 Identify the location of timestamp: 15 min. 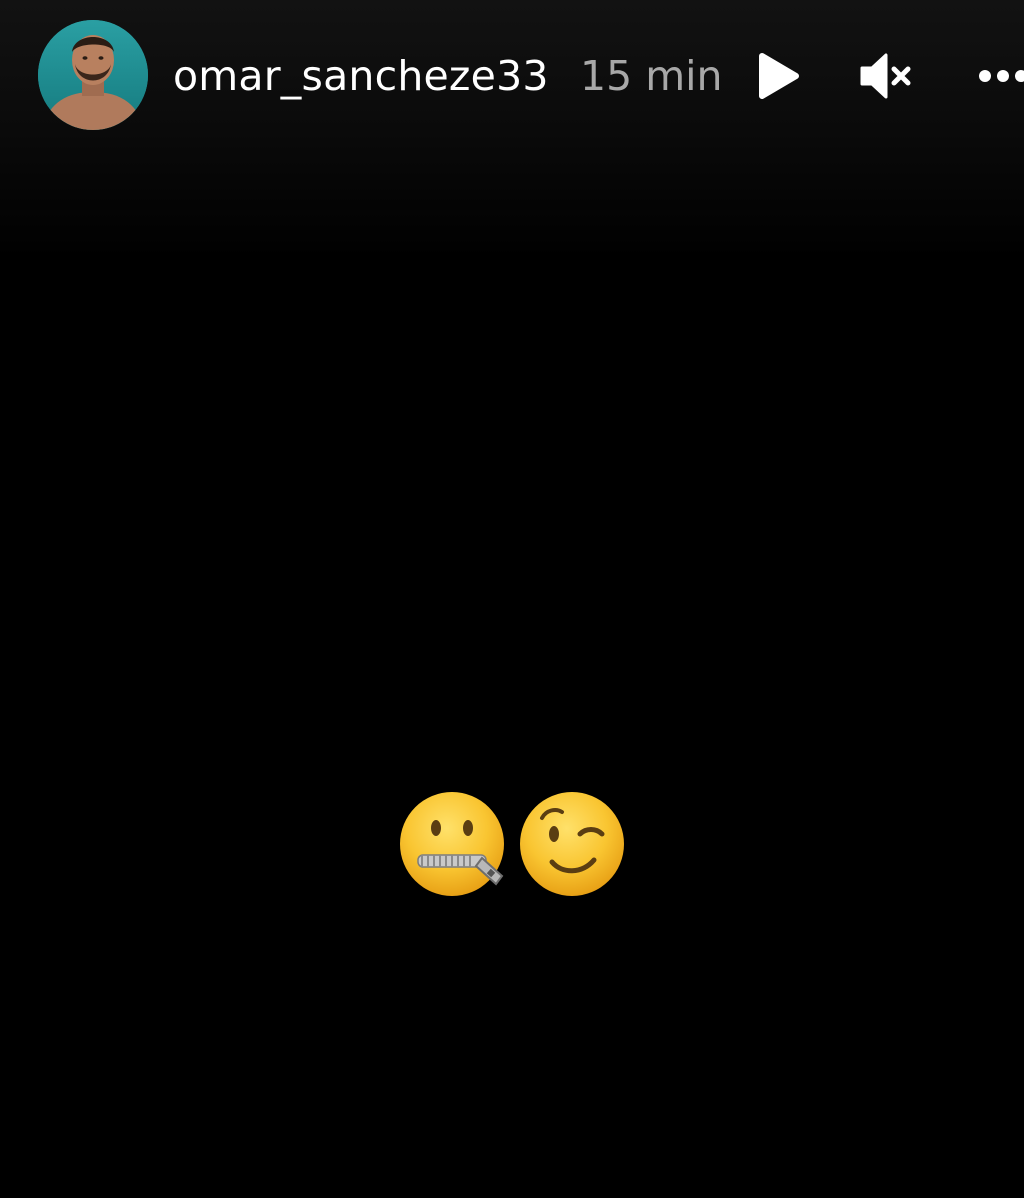
(651, 76).